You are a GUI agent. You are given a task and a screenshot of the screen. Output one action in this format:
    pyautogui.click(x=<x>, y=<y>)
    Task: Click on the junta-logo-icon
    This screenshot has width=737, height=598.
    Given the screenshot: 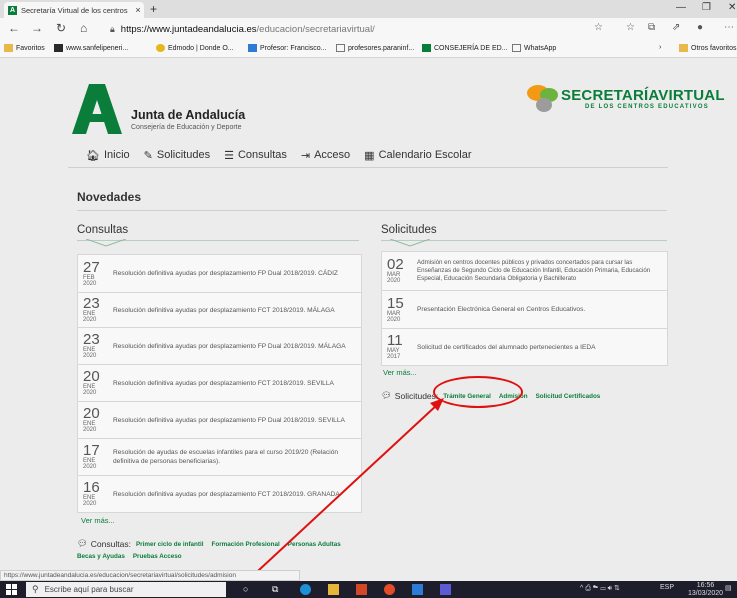 What is the action you would take?
    pyautogui.click(x=97, y=109)
    